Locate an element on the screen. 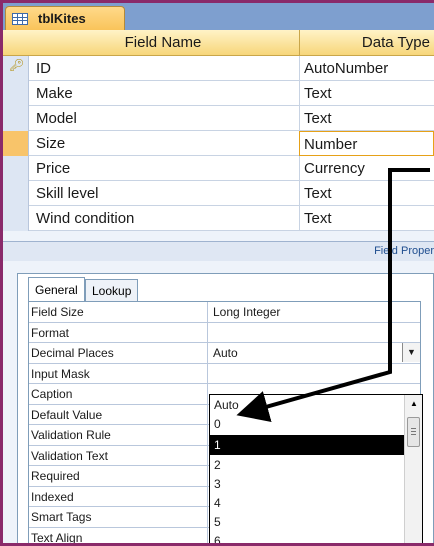 The image size is (434, 546). field-row-make: Make Text is located at coordinates (218, 93).